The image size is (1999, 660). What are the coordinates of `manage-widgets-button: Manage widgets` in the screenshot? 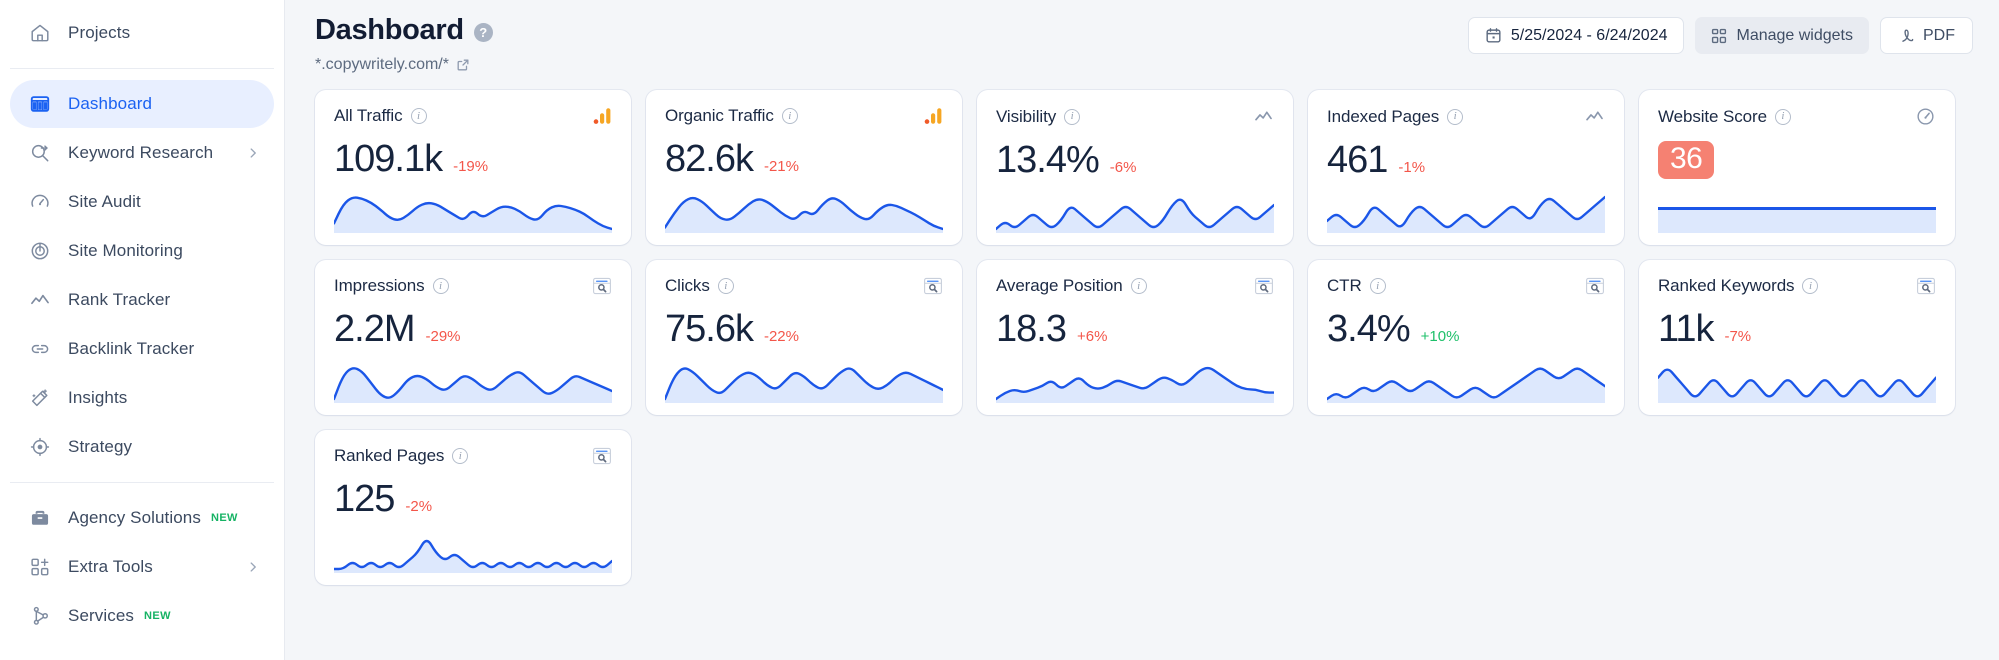 It's located at (1782, 35).